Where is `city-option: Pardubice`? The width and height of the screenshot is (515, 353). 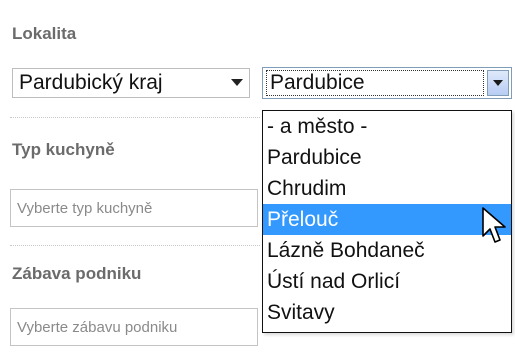
city-option: Pardubice is located at coordinates (387, 157).